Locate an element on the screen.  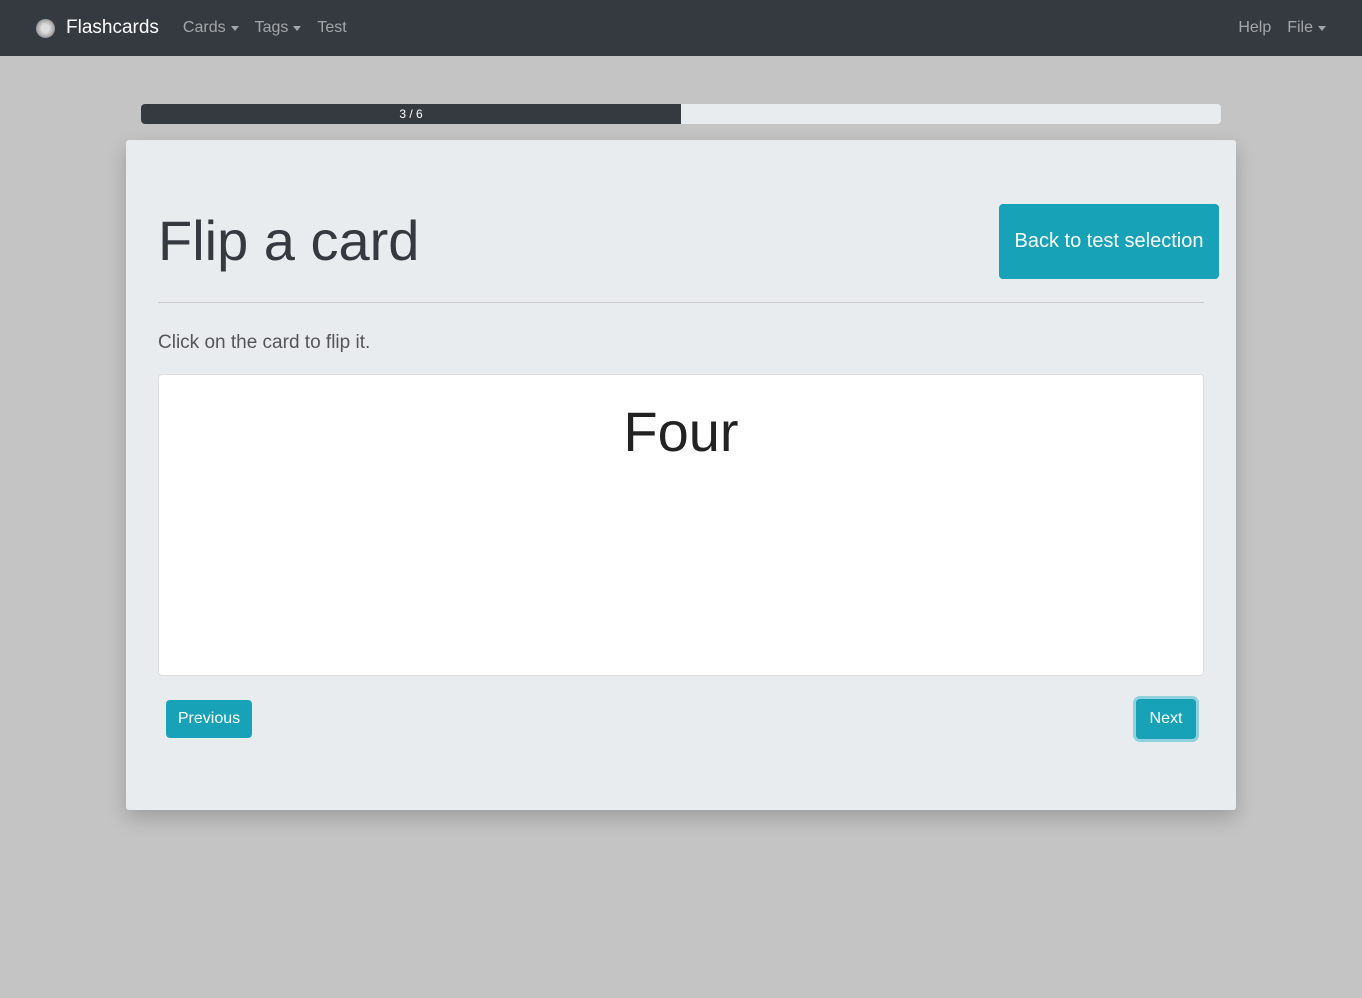
progress-fill: 3 / 6 is located at coordinates (411, 114).